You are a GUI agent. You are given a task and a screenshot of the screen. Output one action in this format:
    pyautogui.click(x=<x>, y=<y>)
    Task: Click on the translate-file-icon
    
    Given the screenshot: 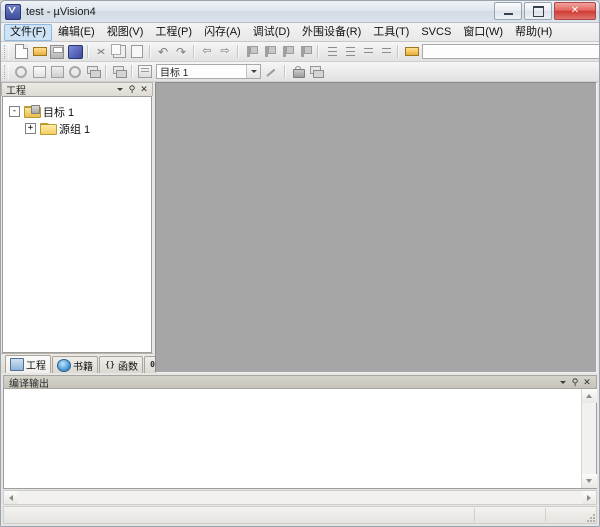 What is the action you would take?
    pyautogui.click(x=21, y=71)
    